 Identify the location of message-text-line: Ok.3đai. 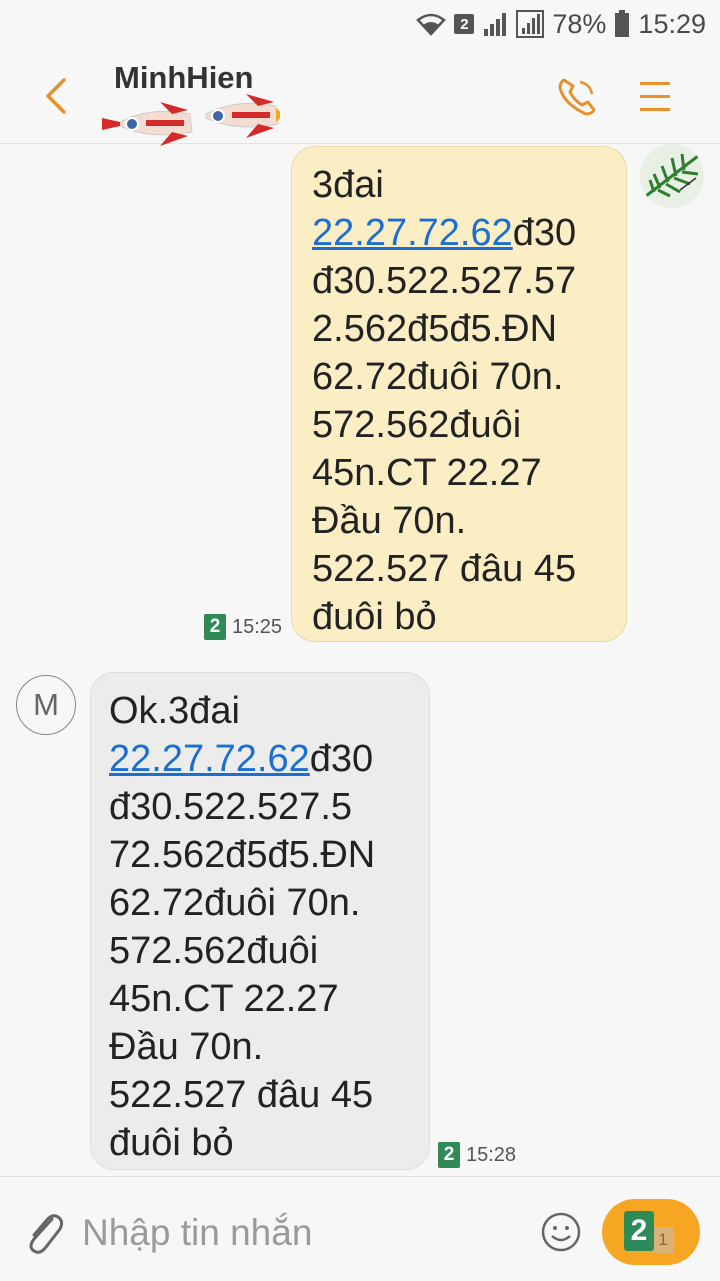
(174, 711).